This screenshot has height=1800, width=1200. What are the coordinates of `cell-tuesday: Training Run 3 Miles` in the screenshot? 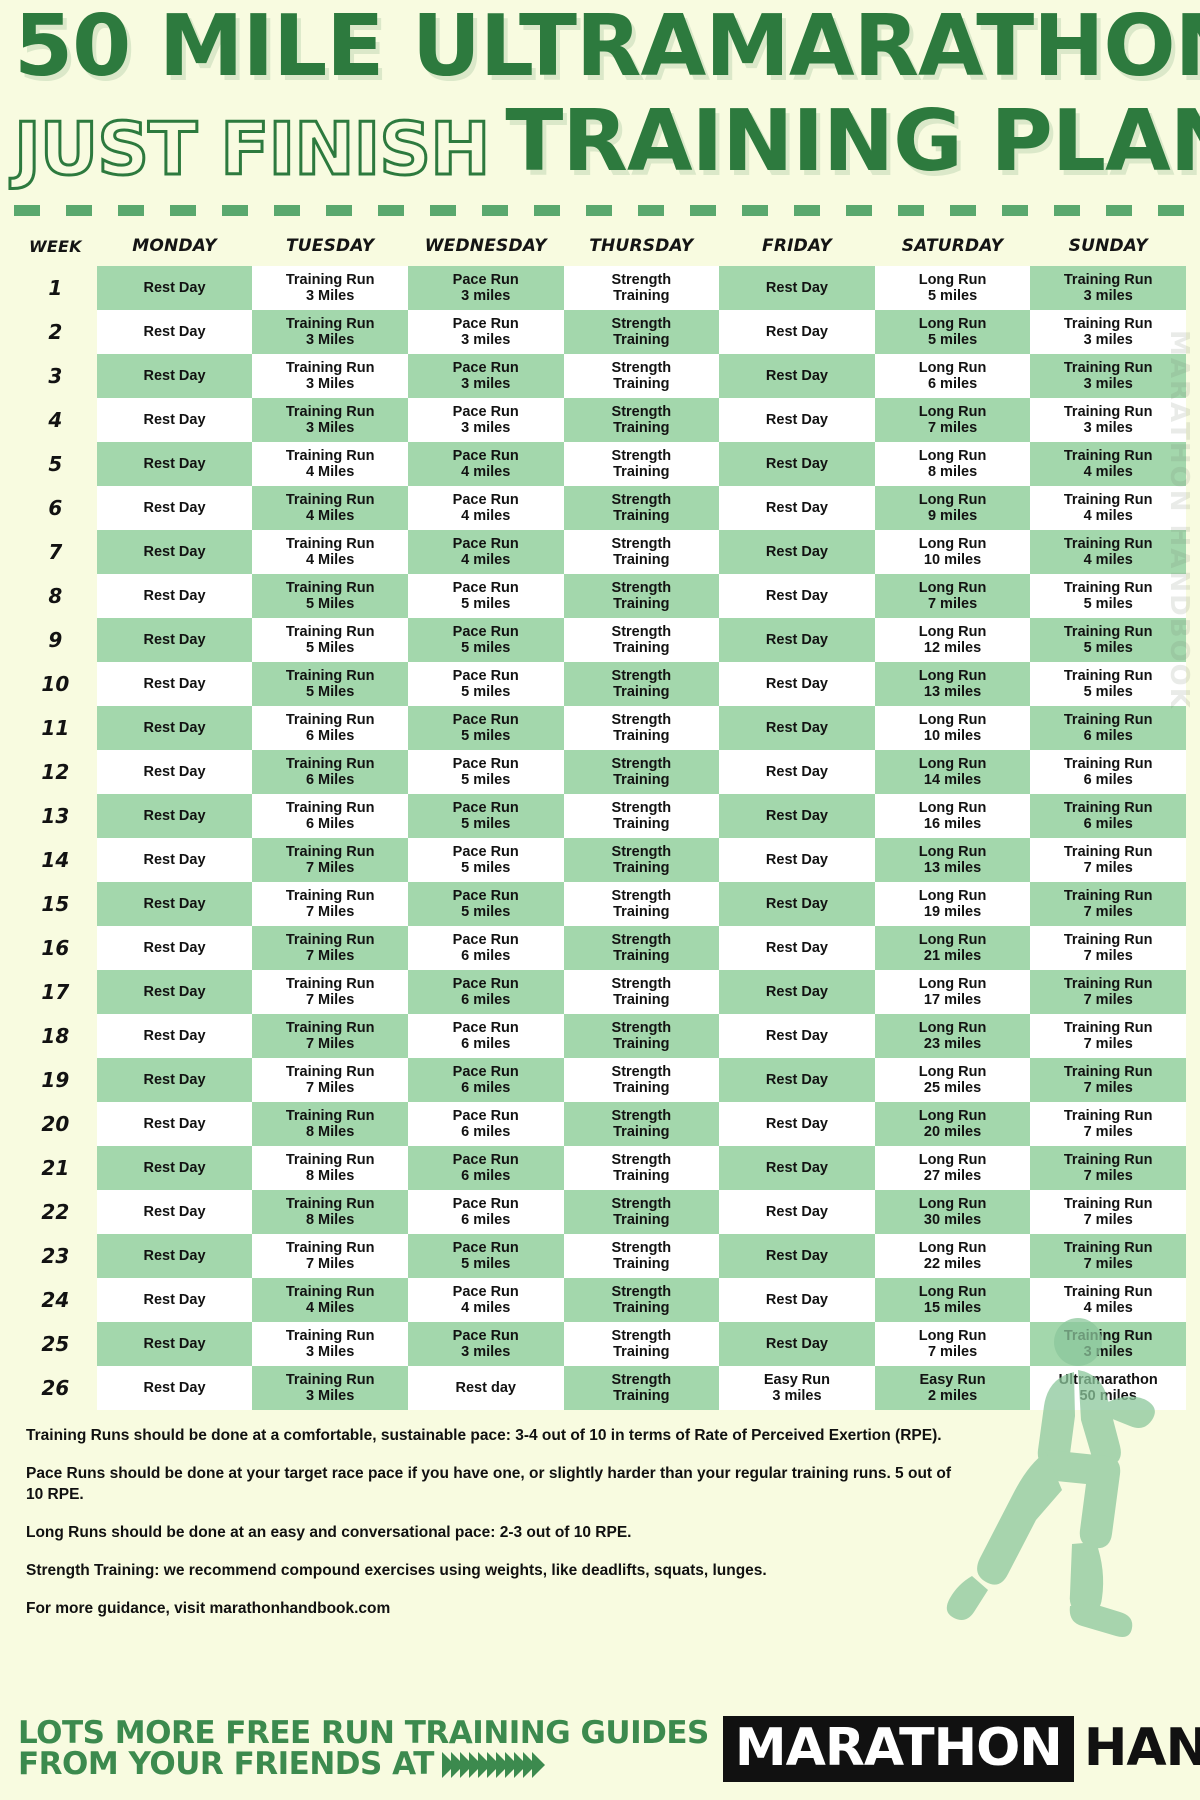 It's located at (330, 1344).